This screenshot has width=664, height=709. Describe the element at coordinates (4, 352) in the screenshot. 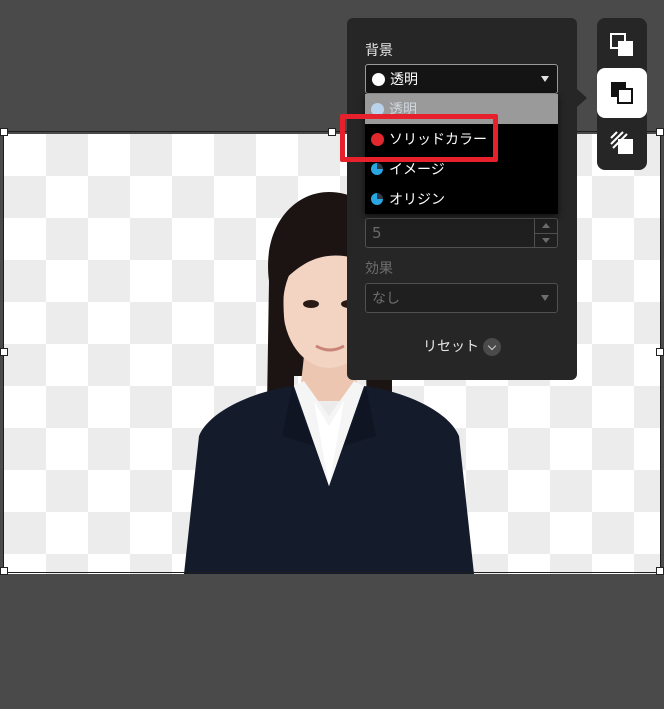

I see `resize-handle-middle-left` at that location.